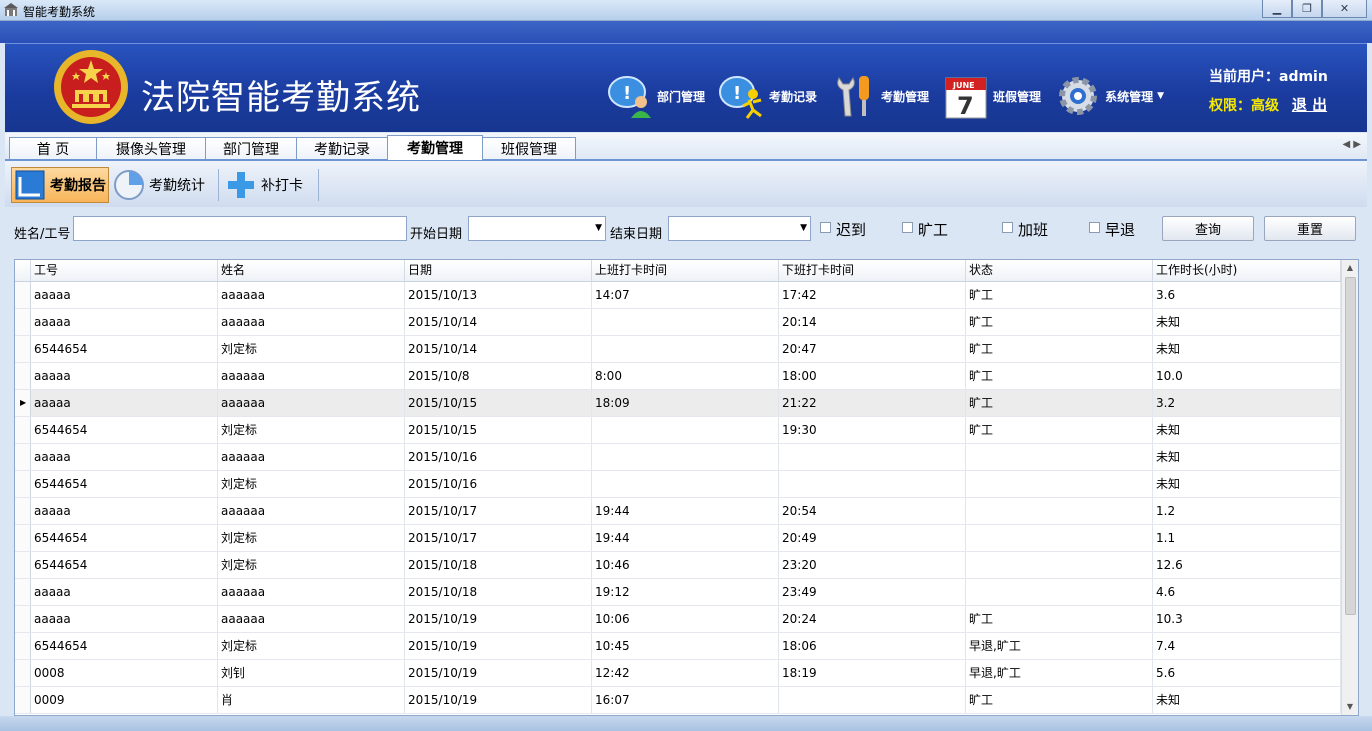  I want to click on table-cell: 3.2, so click(1247, 403).